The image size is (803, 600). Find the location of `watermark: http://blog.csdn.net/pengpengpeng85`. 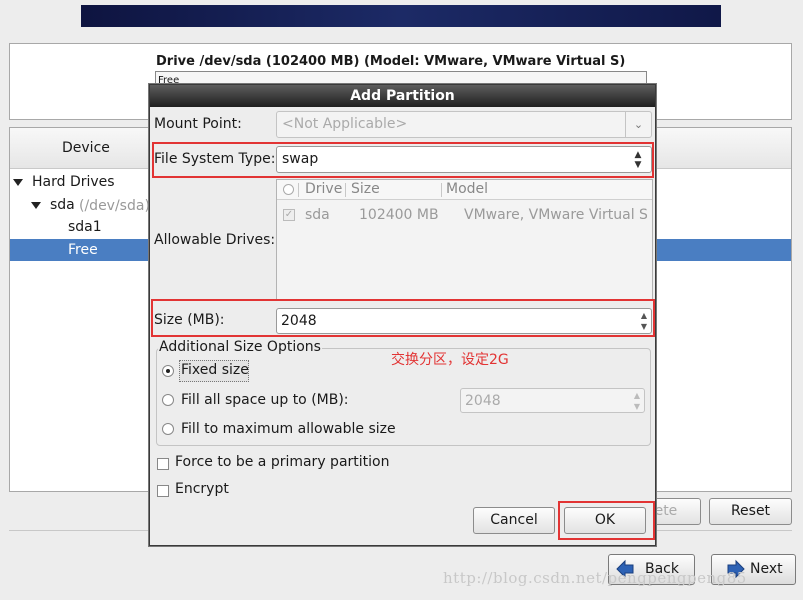

watermark: http://blog.csdn.net/pengpengpeng85 is located at coordinates (595, 578).